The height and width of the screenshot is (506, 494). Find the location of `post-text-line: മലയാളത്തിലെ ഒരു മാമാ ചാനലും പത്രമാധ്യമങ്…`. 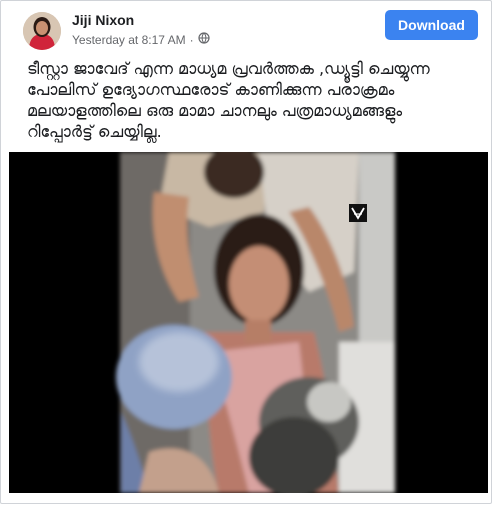

post-text-line: മലയാളത്തിലെ ഒരു മാമാ ചാനലും പത്രമാധ്യമങ്… is located at coordinates (215, 110).